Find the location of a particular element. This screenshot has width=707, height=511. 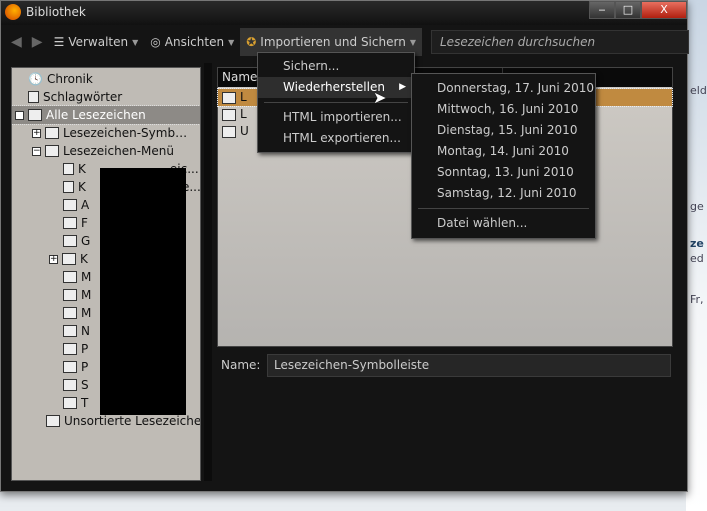

submenu-arrow-icon: ▶ is located at coordinates (402, 87).